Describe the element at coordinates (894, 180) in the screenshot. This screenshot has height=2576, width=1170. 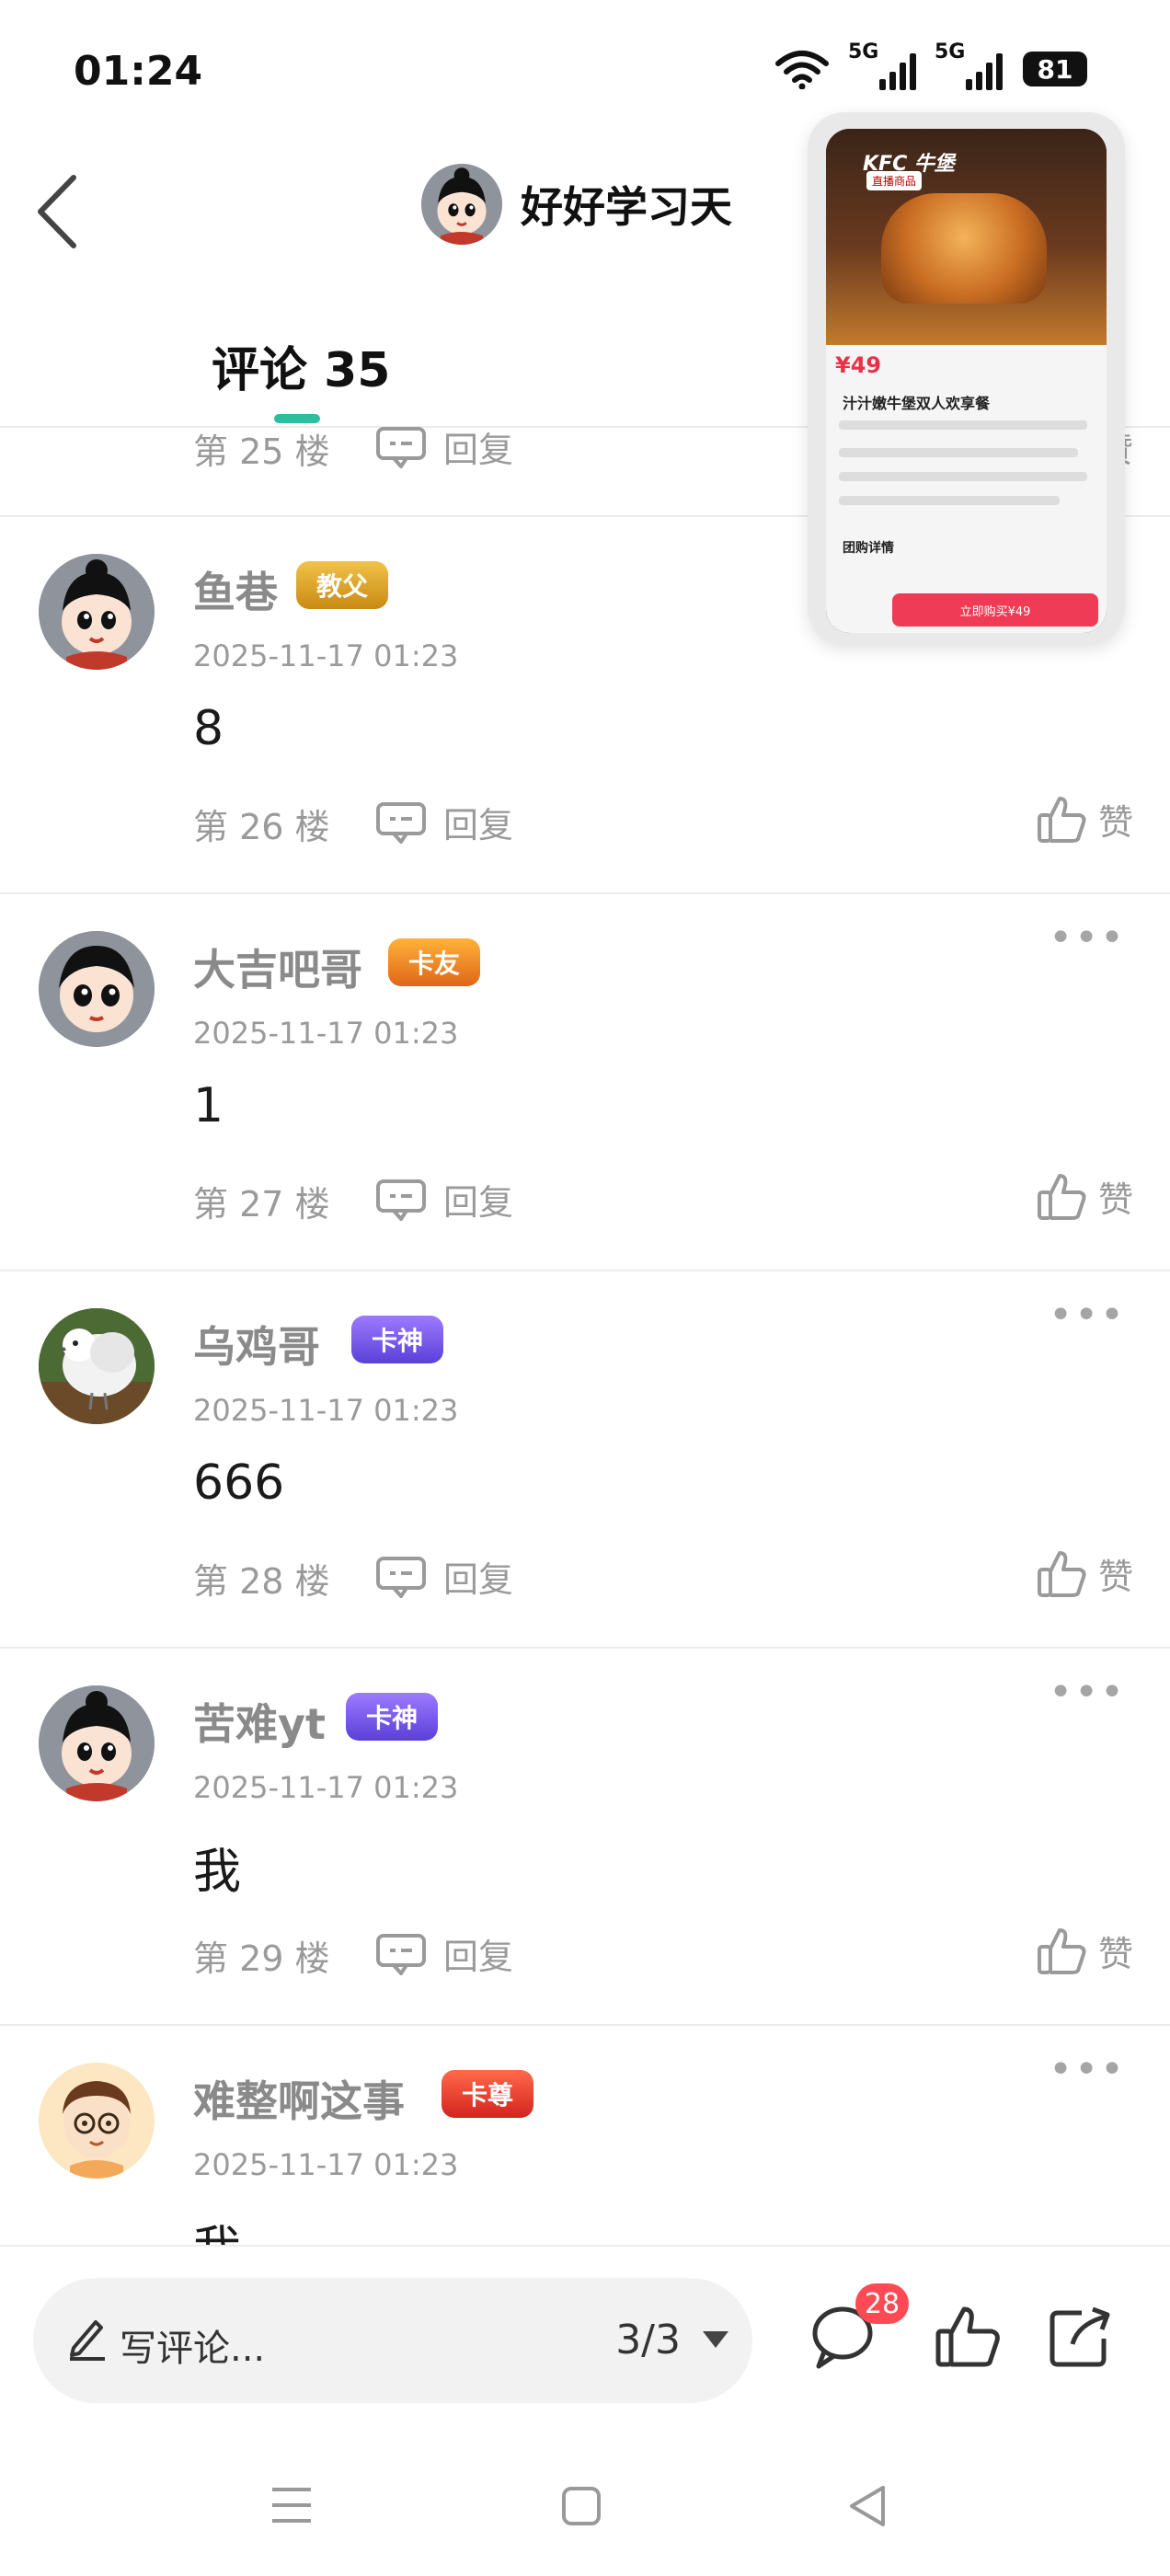
I see `promo-sub-label: 直播商品` at that location.